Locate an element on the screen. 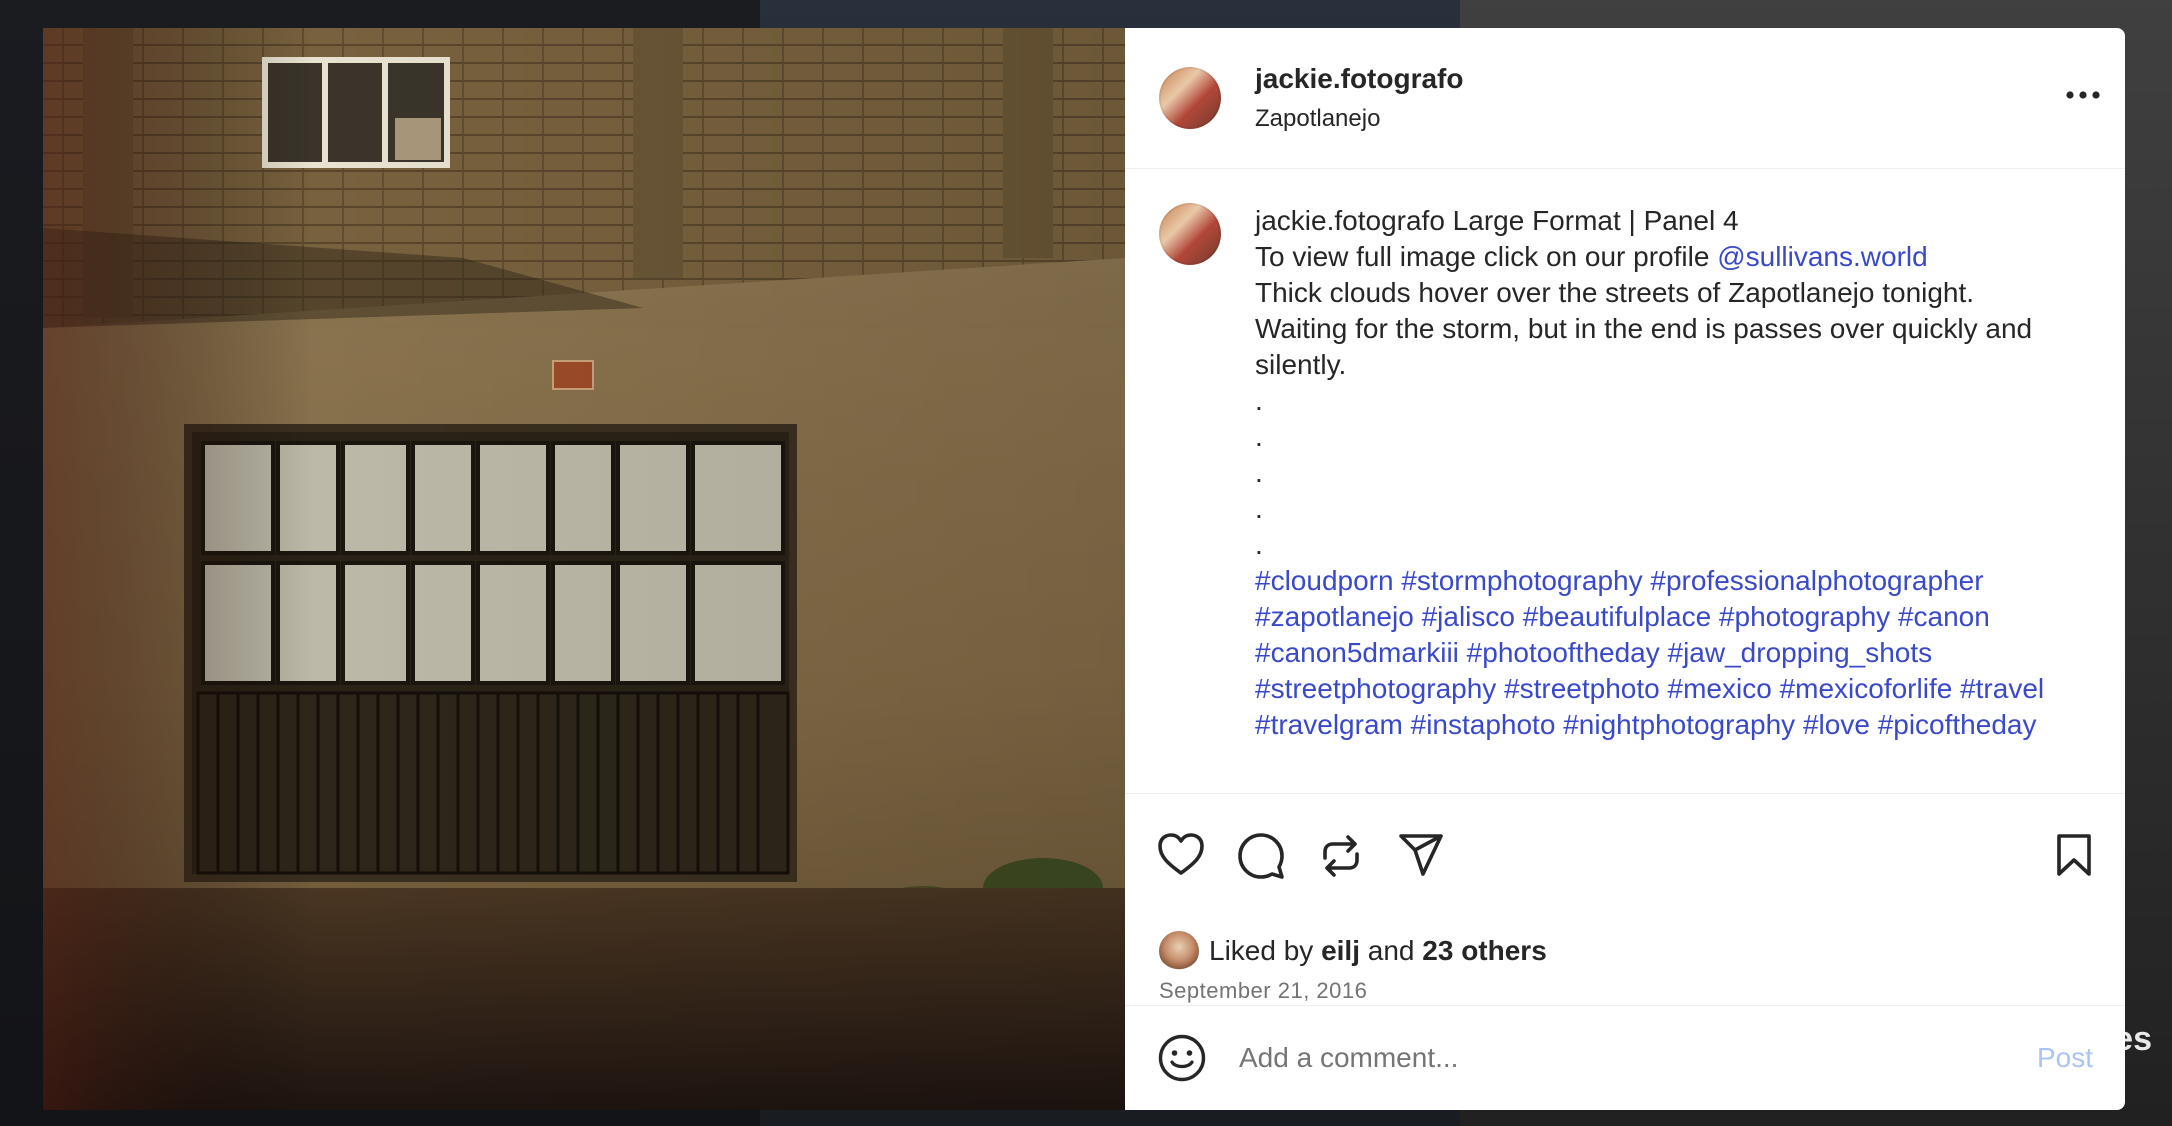  hashtag: #jaw_dropping_shots is located at coordinates (1800, 652).